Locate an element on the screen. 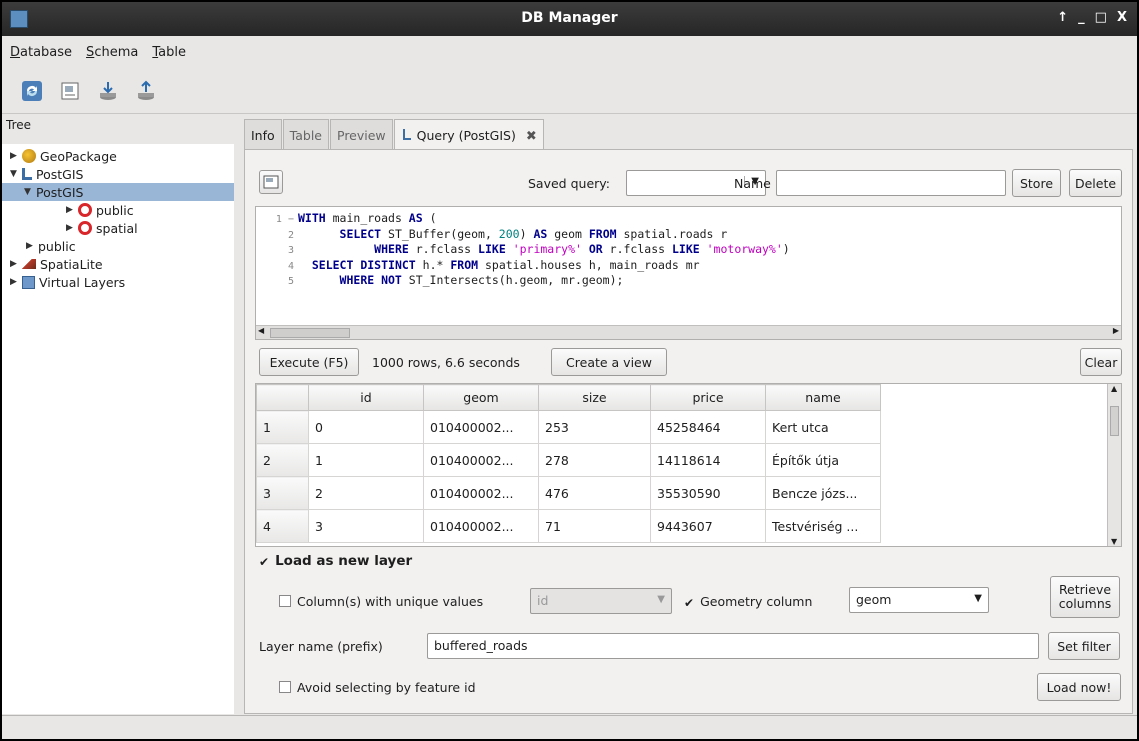 The width and height of the screenshot is (1139, 741). tree-item-public: ▶ public is located at coordinates (118, 246).